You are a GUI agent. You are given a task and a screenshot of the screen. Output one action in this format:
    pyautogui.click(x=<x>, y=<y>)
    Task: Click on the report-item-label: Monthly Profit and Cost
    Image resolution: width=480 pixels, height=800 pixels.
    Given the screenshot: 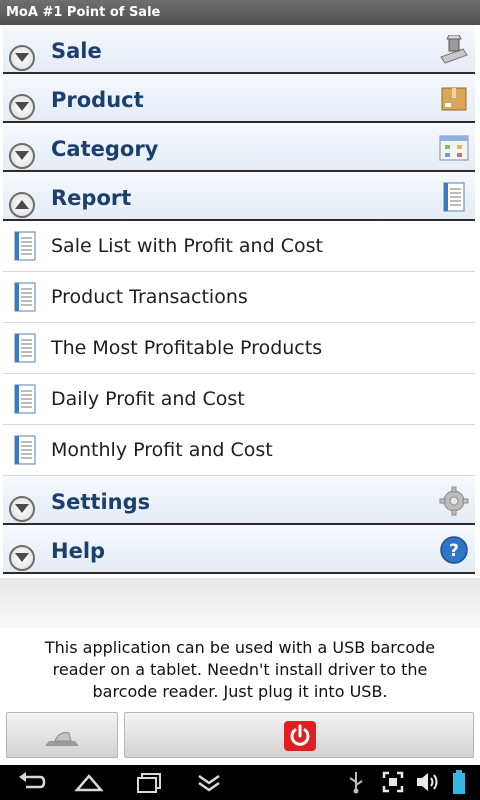 What is the action you would take?
    pyautogui.click(x=162, y=450)
    